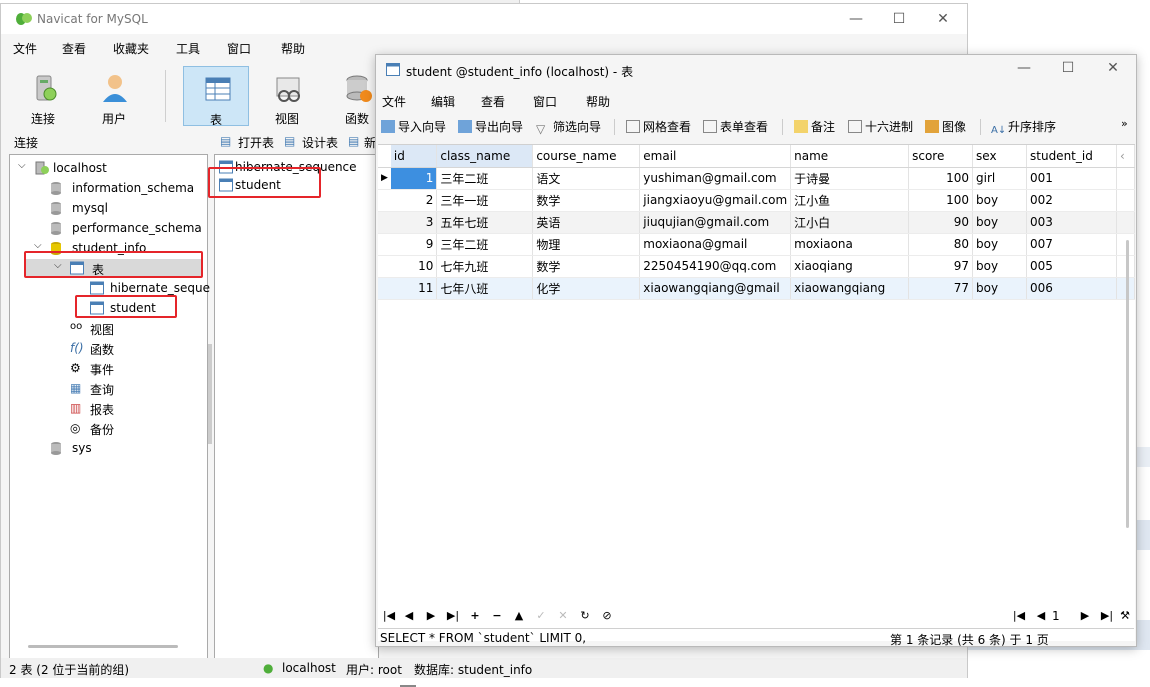 The width and height of the screenshot is (1150, 687). What do you see at coordinates (586, 222) in the screenshot?
I see `cell-course-name: 英语` at bounding box center [586, 222].